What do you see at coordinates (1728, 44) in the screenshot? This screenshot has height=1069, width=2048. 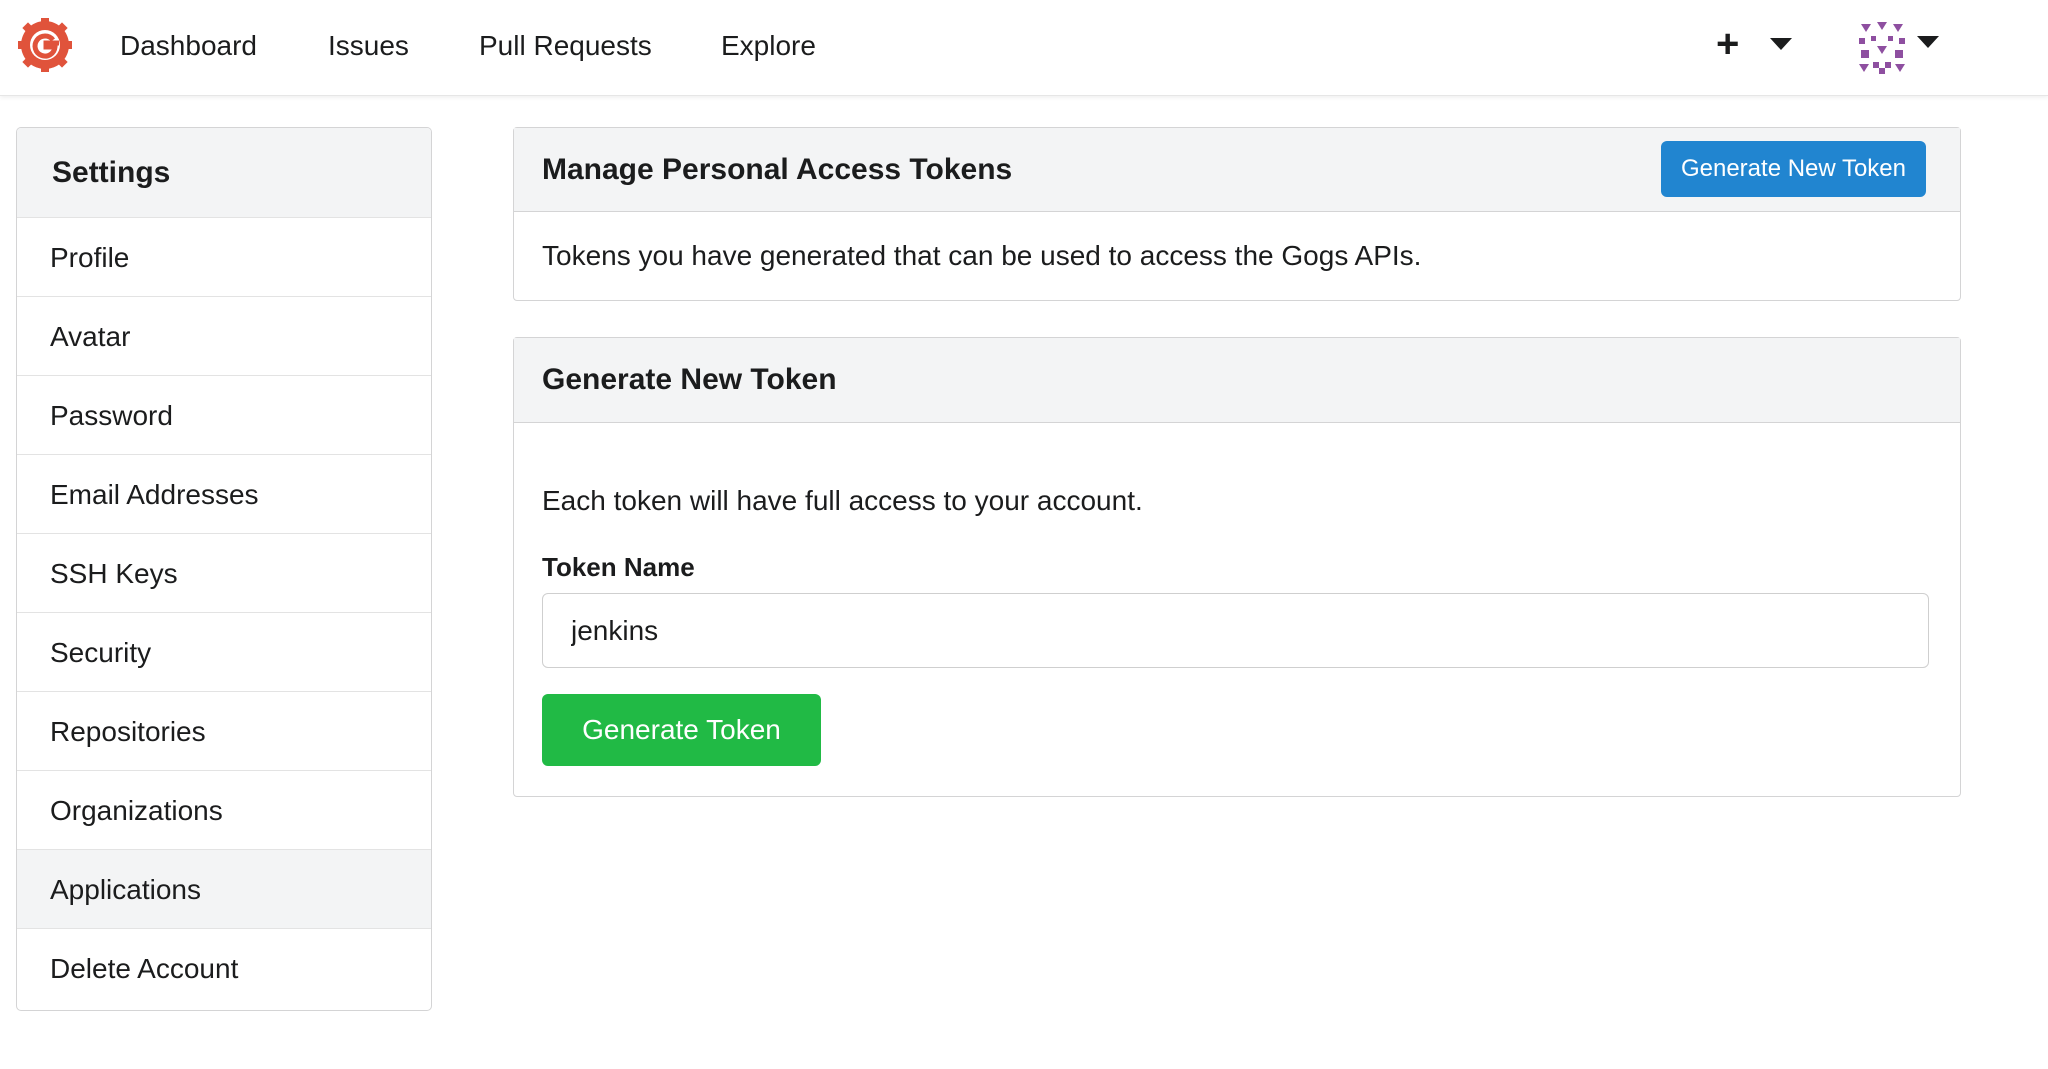 I see `plus-icon: +` at bounding box center [1728, 44].